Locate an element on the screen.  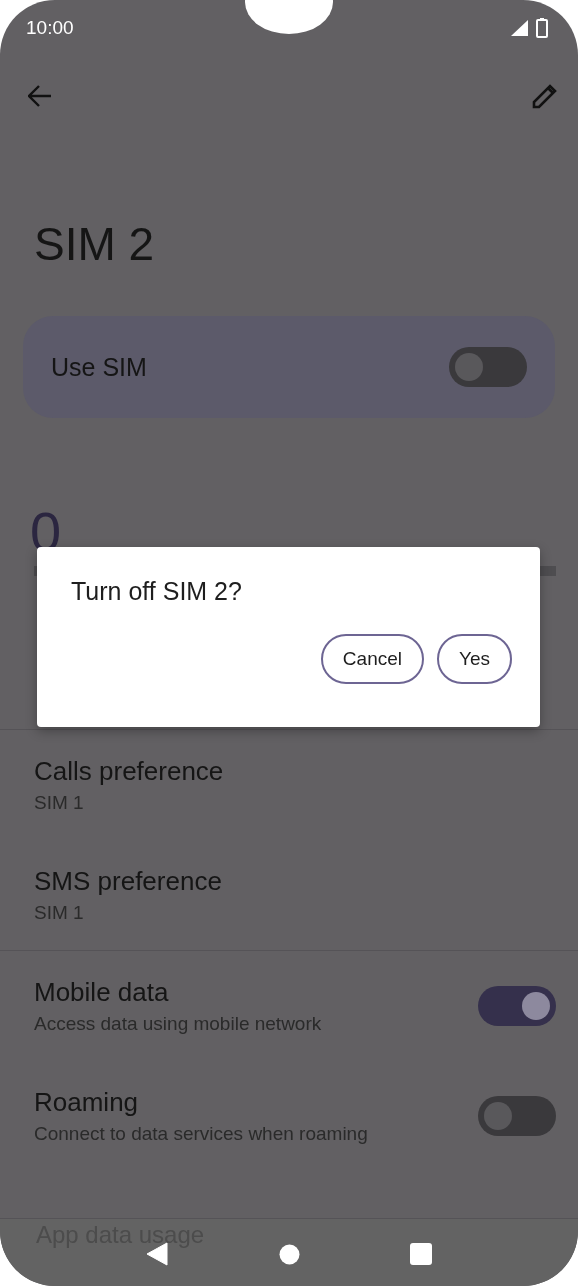
battery-icon is located at coordinates (542, 28).